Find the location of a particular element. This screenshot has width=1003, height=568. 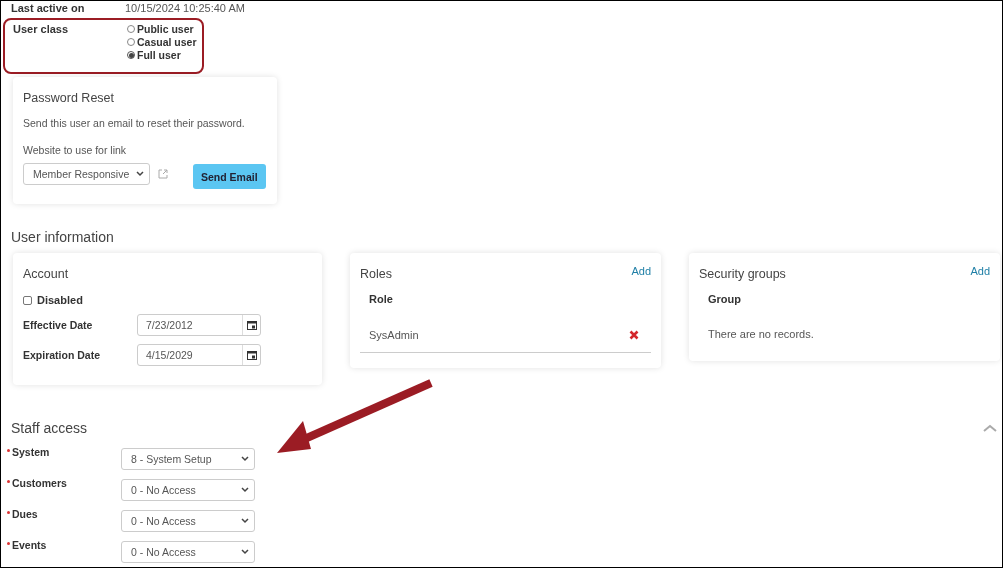

field-label: Expiration Date is located at coordinates (62, 355).